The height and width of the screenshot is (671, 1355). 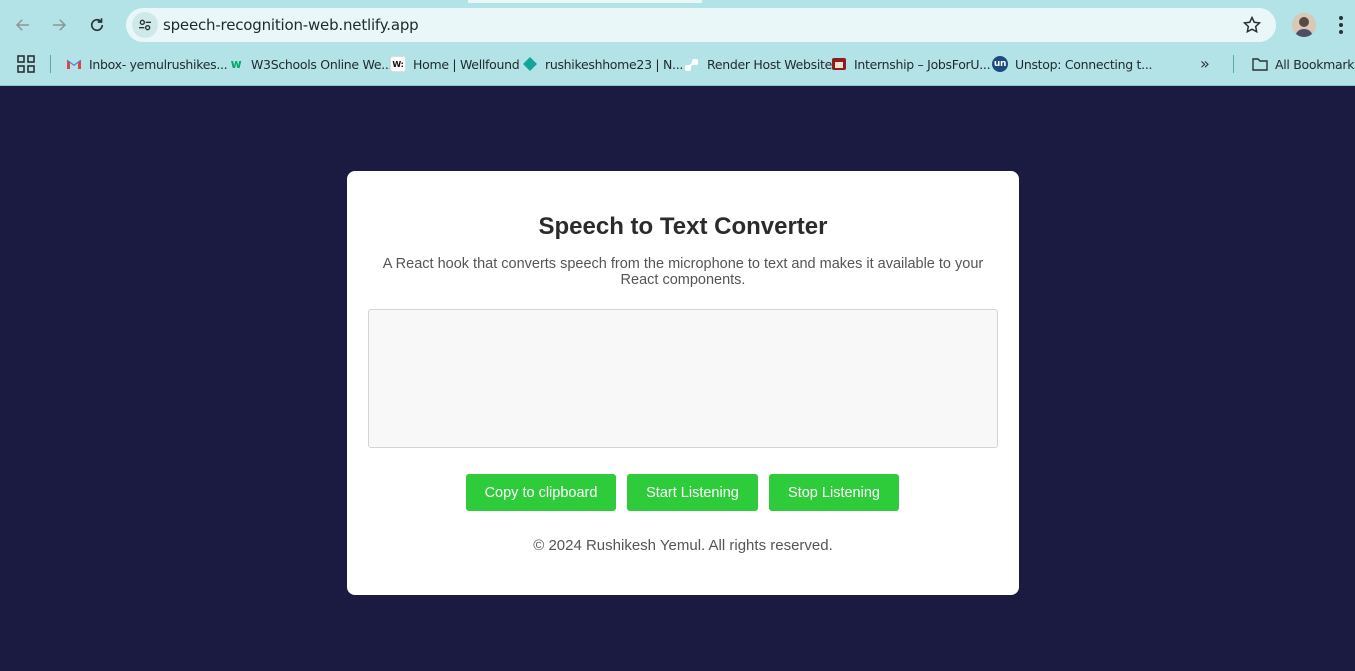 I want to click on tune-icon, so click(x=145, y=25).